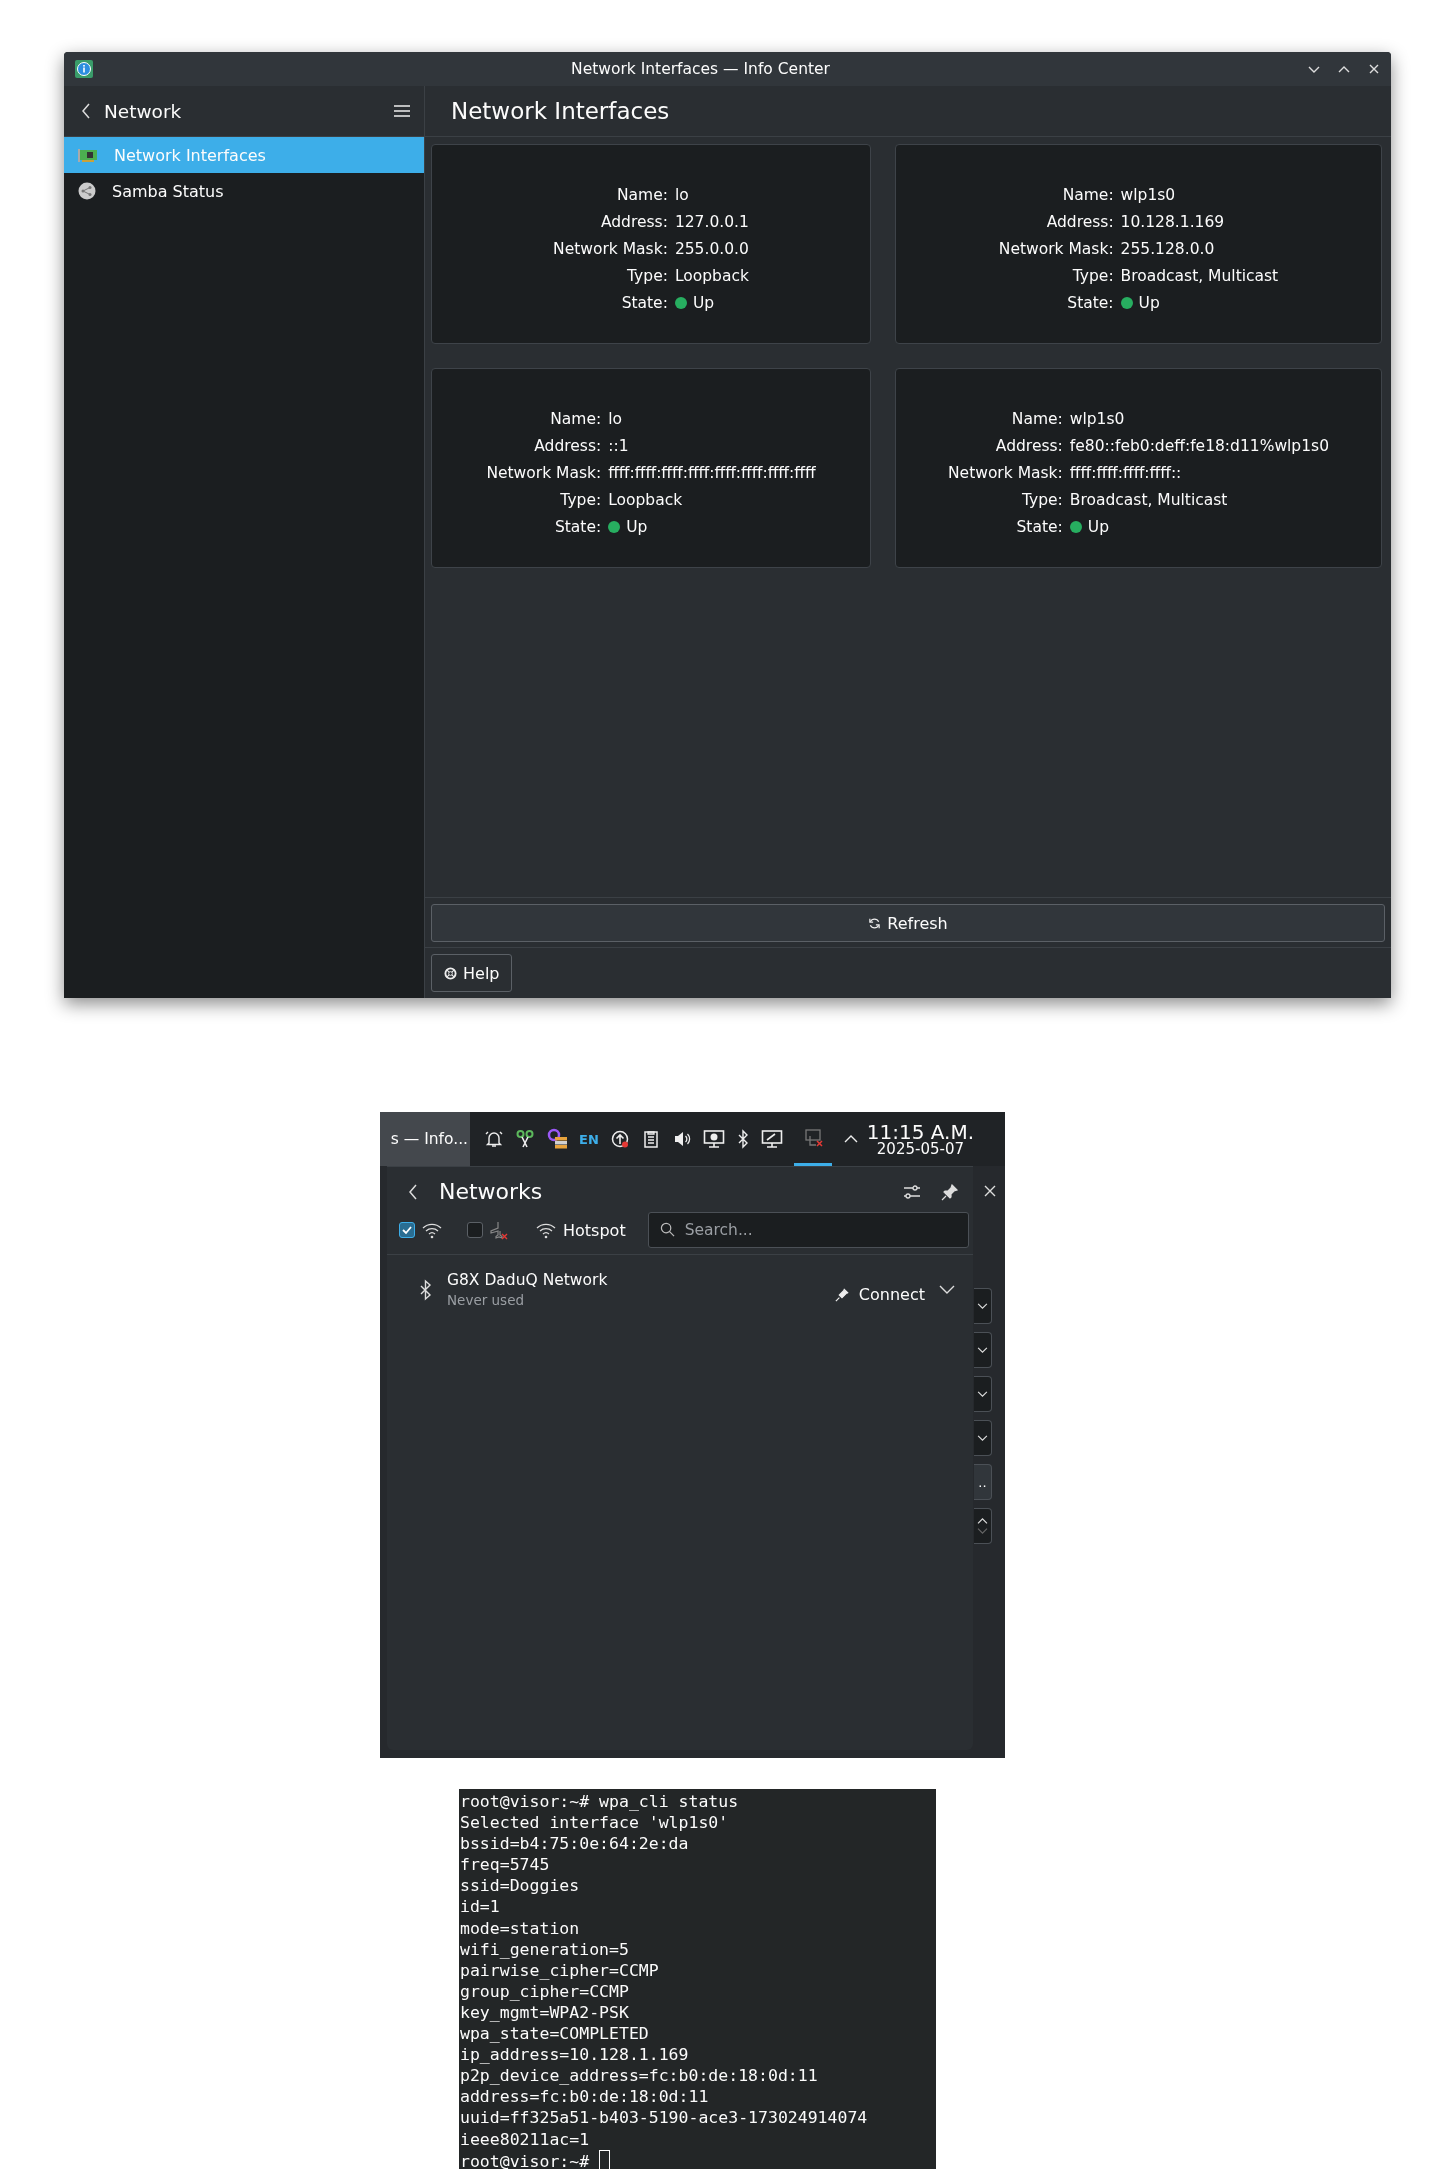 The width and height of the screenshot is (1456, 2169). Describe the element at coordinates (544, 1991) in the screenshot. I see `terminal-line: group_cipher=CCMP` at that location.